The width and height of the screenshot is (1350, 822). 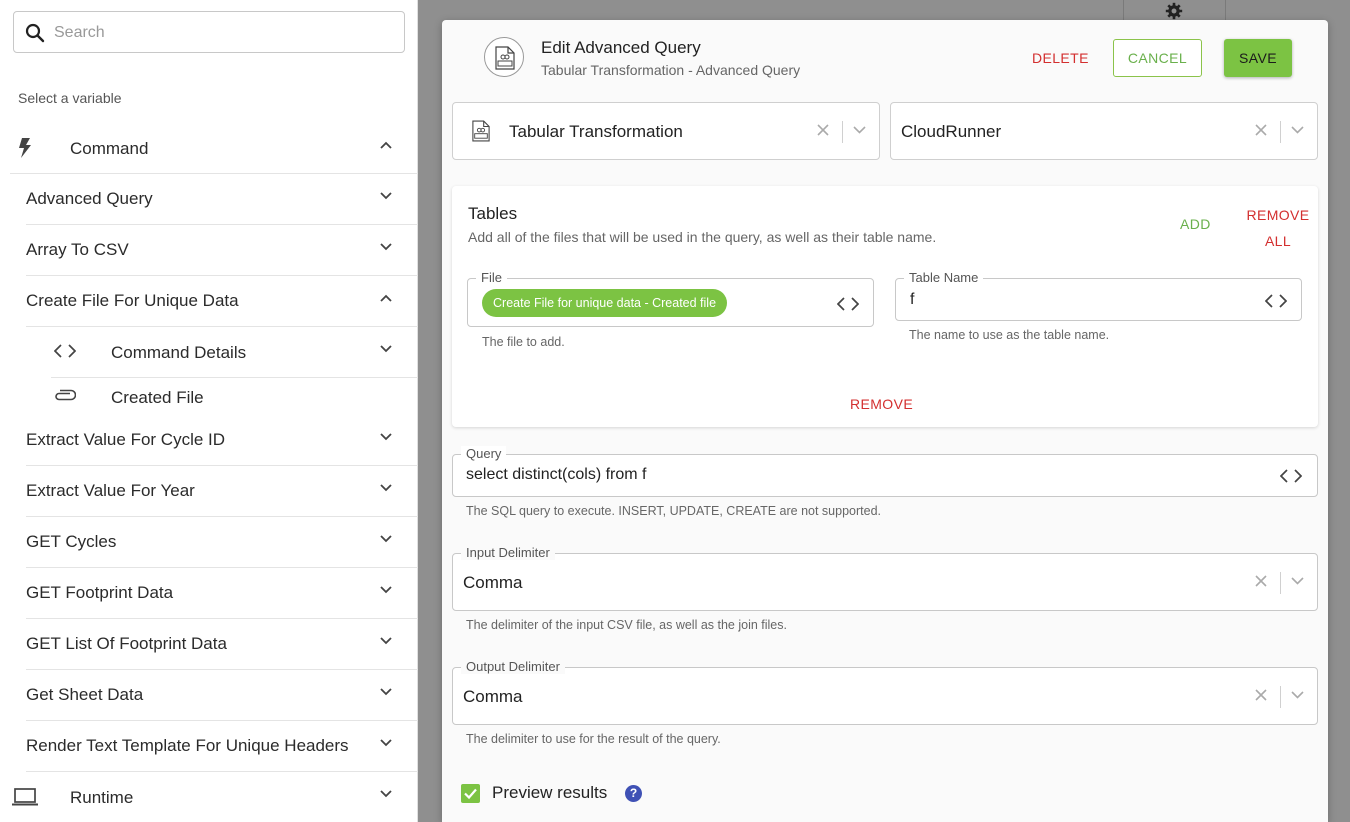 What do you see at coordinates (1009, 335) in the screenshot?
I see `table-name-helper-text: The name to use as the table name.` at bounding box center [1009, 335].